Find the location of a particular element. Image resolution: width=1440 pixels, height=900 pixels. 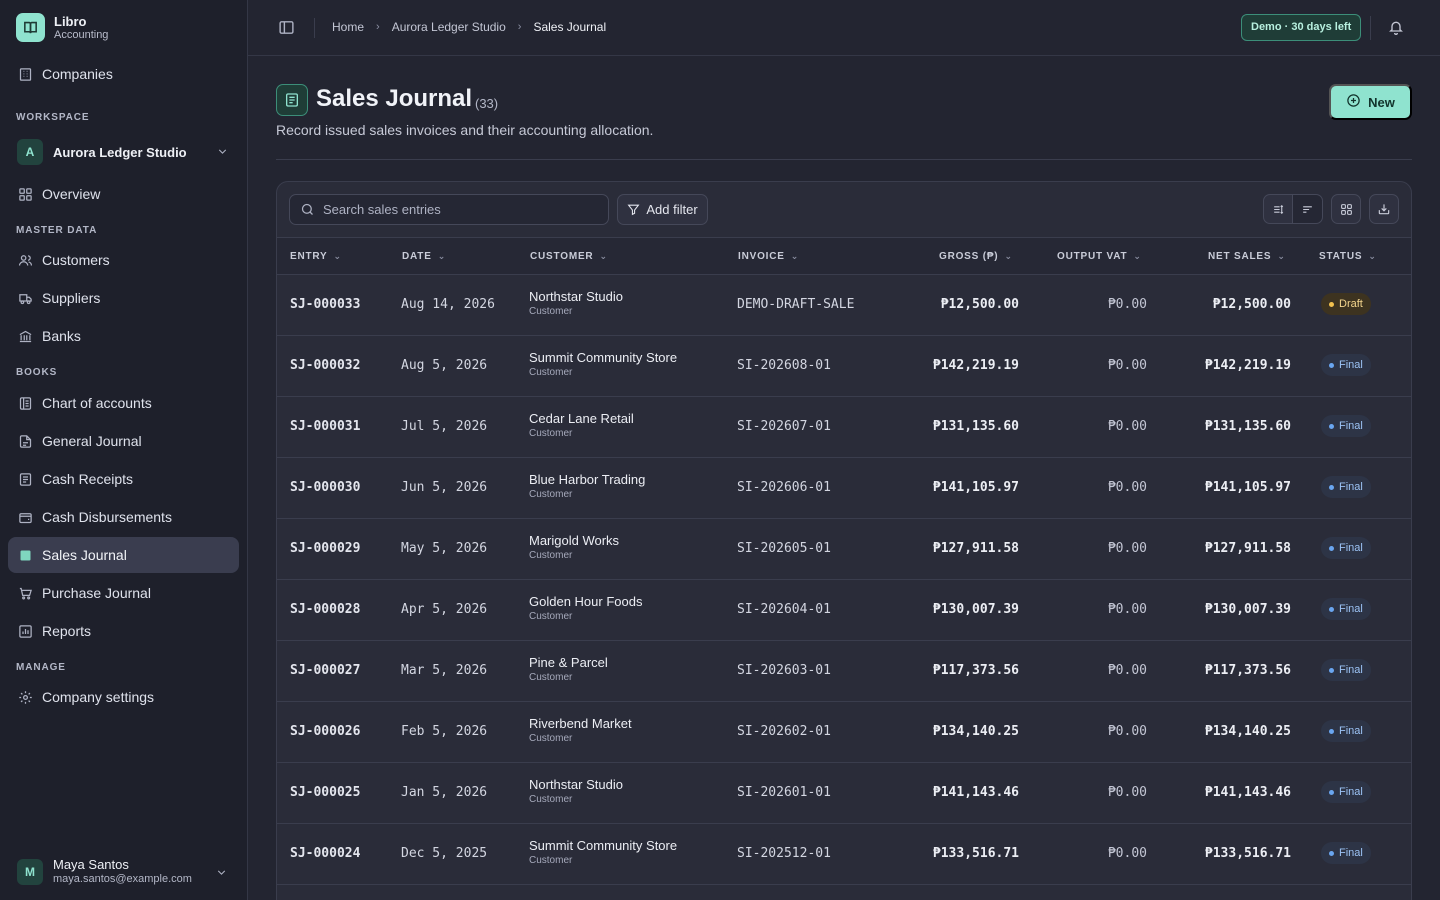

new-entry-button: New is located at coordinates (1370, 102).